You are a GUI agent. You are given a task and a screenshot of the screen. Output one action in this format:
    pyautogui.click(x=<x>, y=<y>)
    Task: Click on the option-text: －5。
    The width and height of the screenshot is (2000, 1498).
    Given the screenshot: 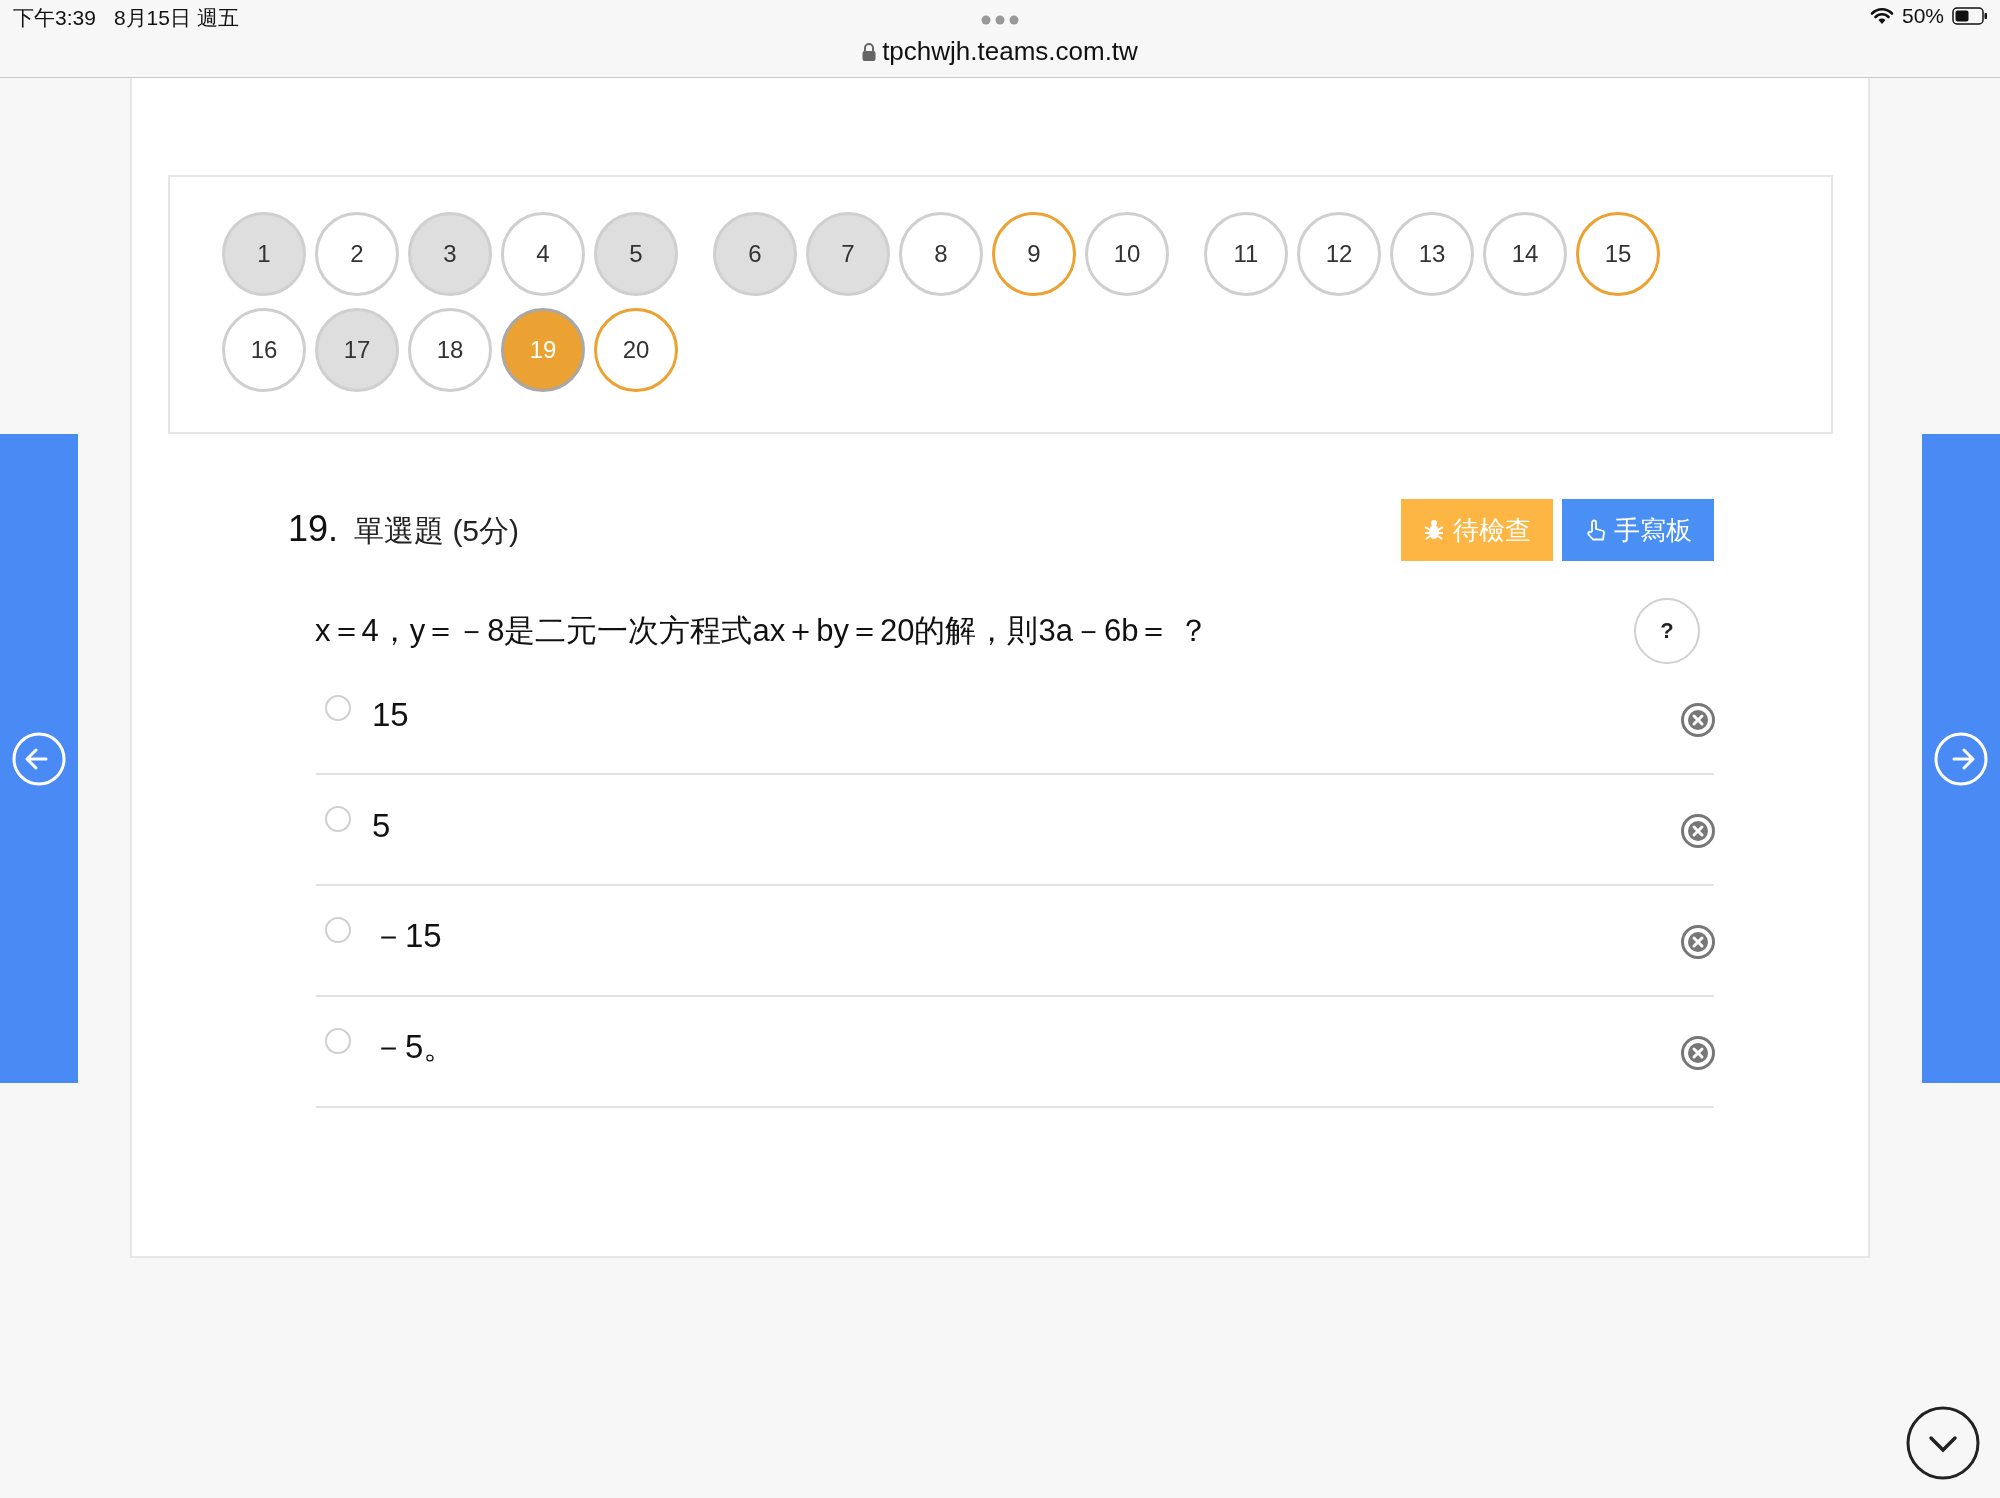 What is the action you would take?
    pyautogui.click(x=415, y=1047)
    